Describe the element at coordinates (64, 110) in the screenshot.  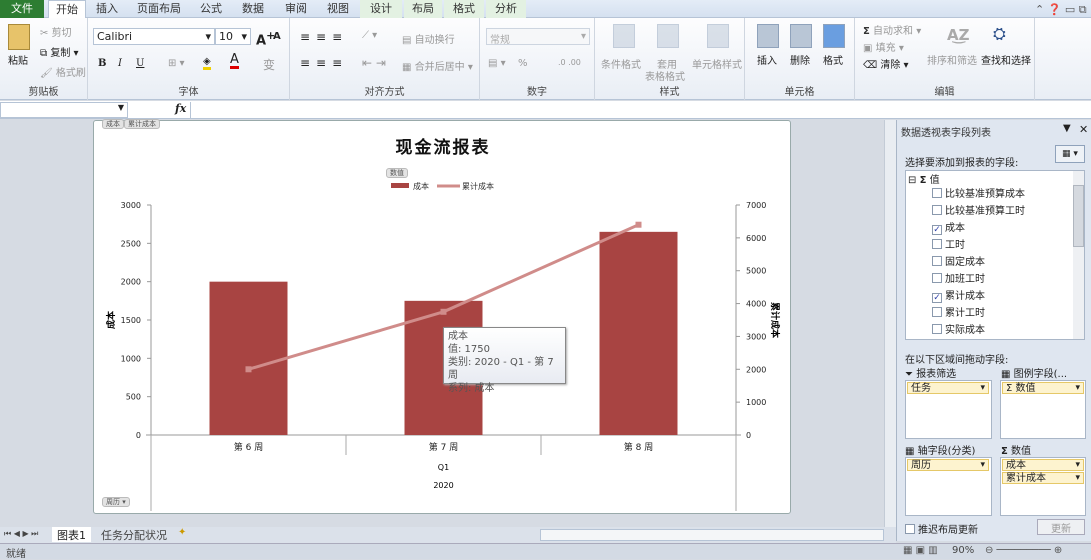
I see `name-box: ▼` at that location.